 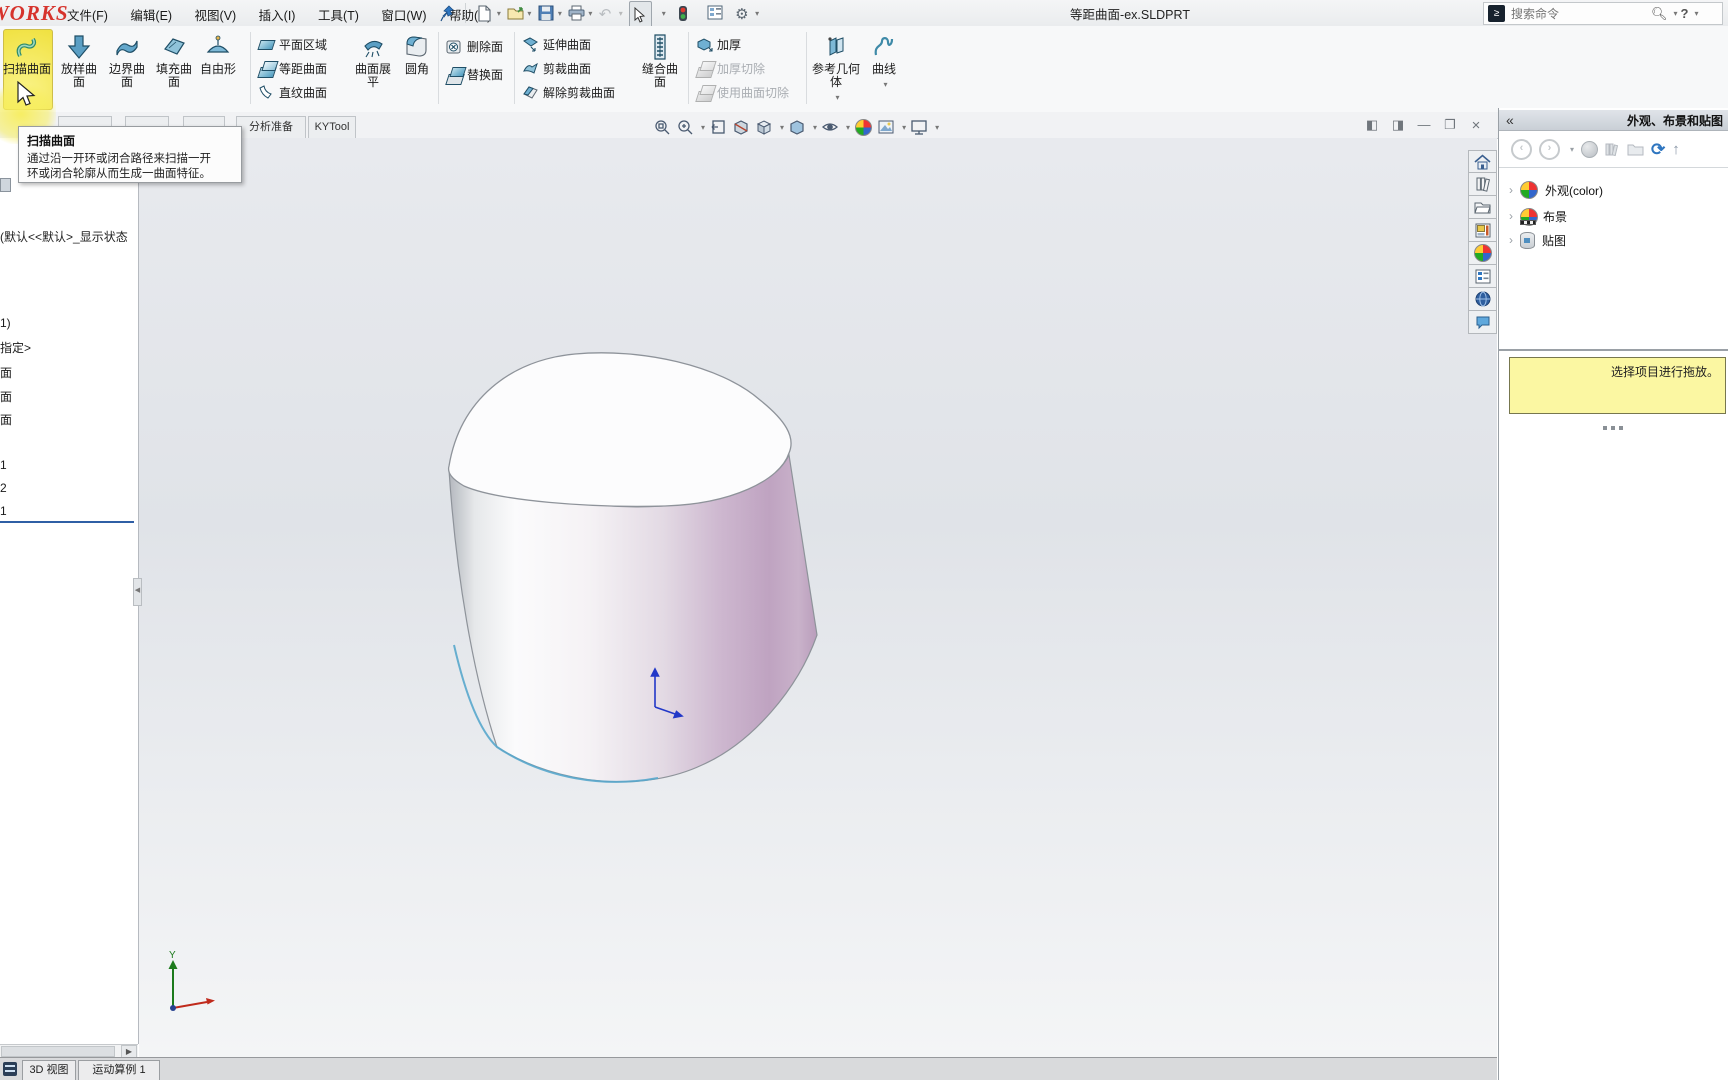 I want to click on menu-tools: 工具(T), so click(x=338, y=14).